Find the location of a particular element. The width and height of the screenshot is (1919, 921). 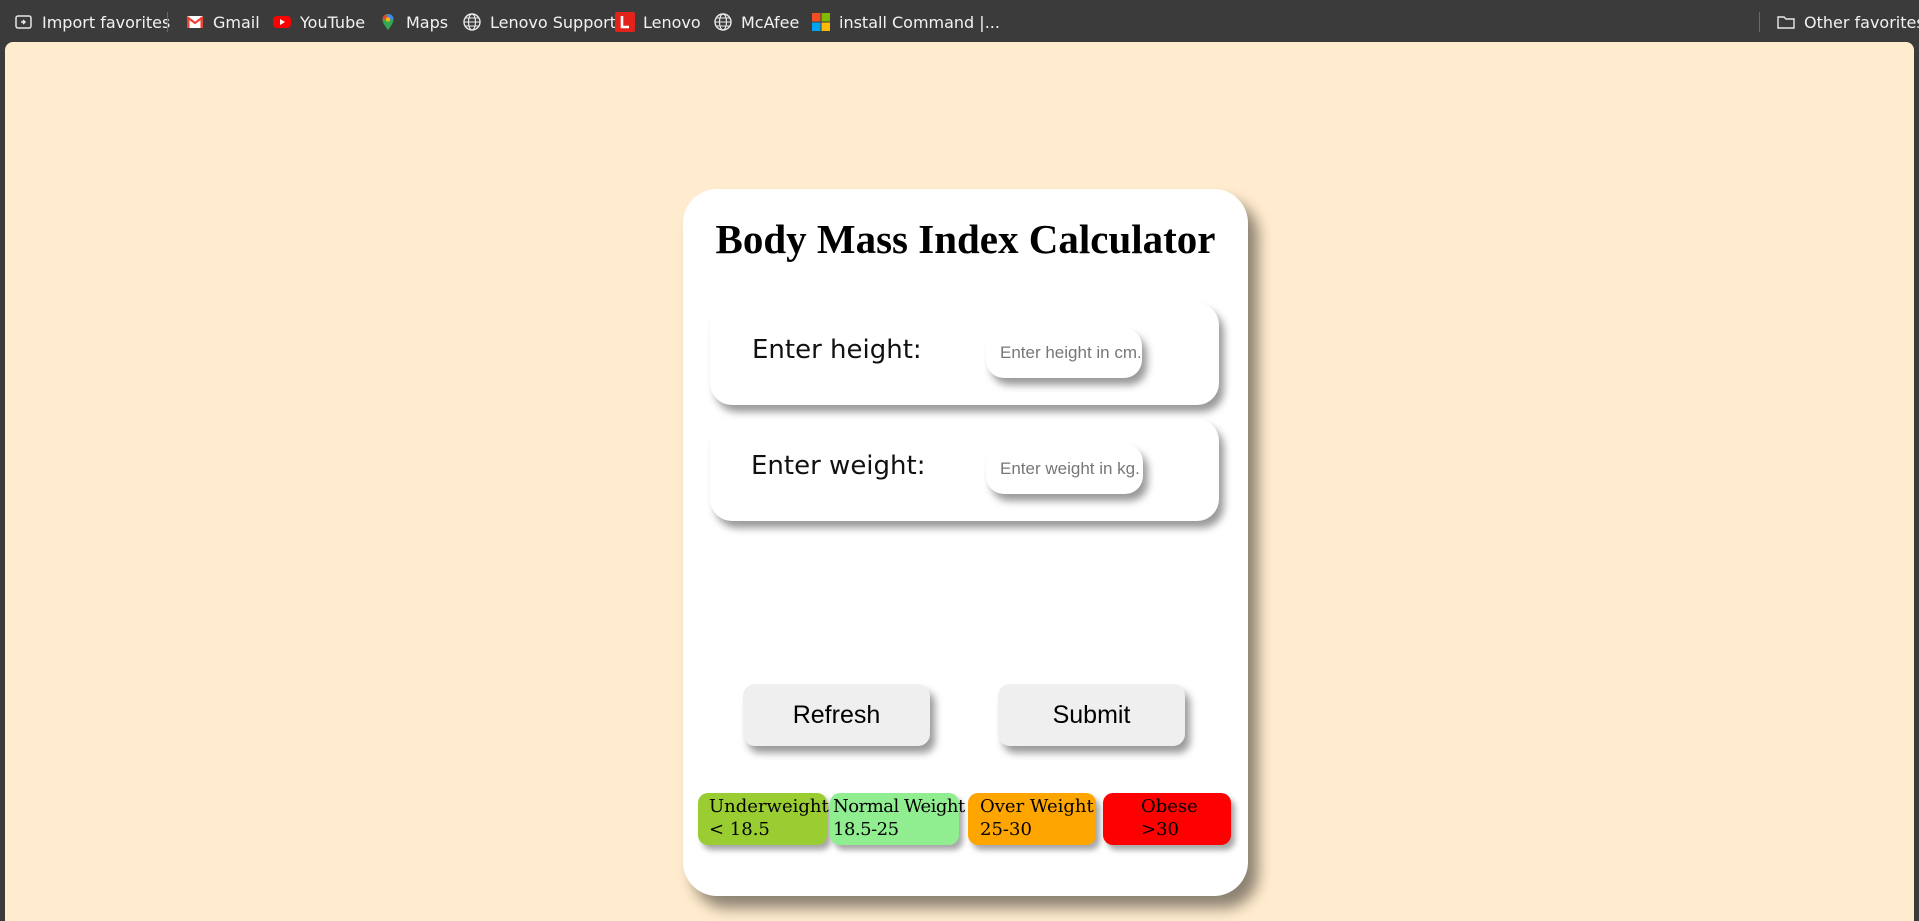

bookmark-label: Lenovo is located at coordinates (672, 22).